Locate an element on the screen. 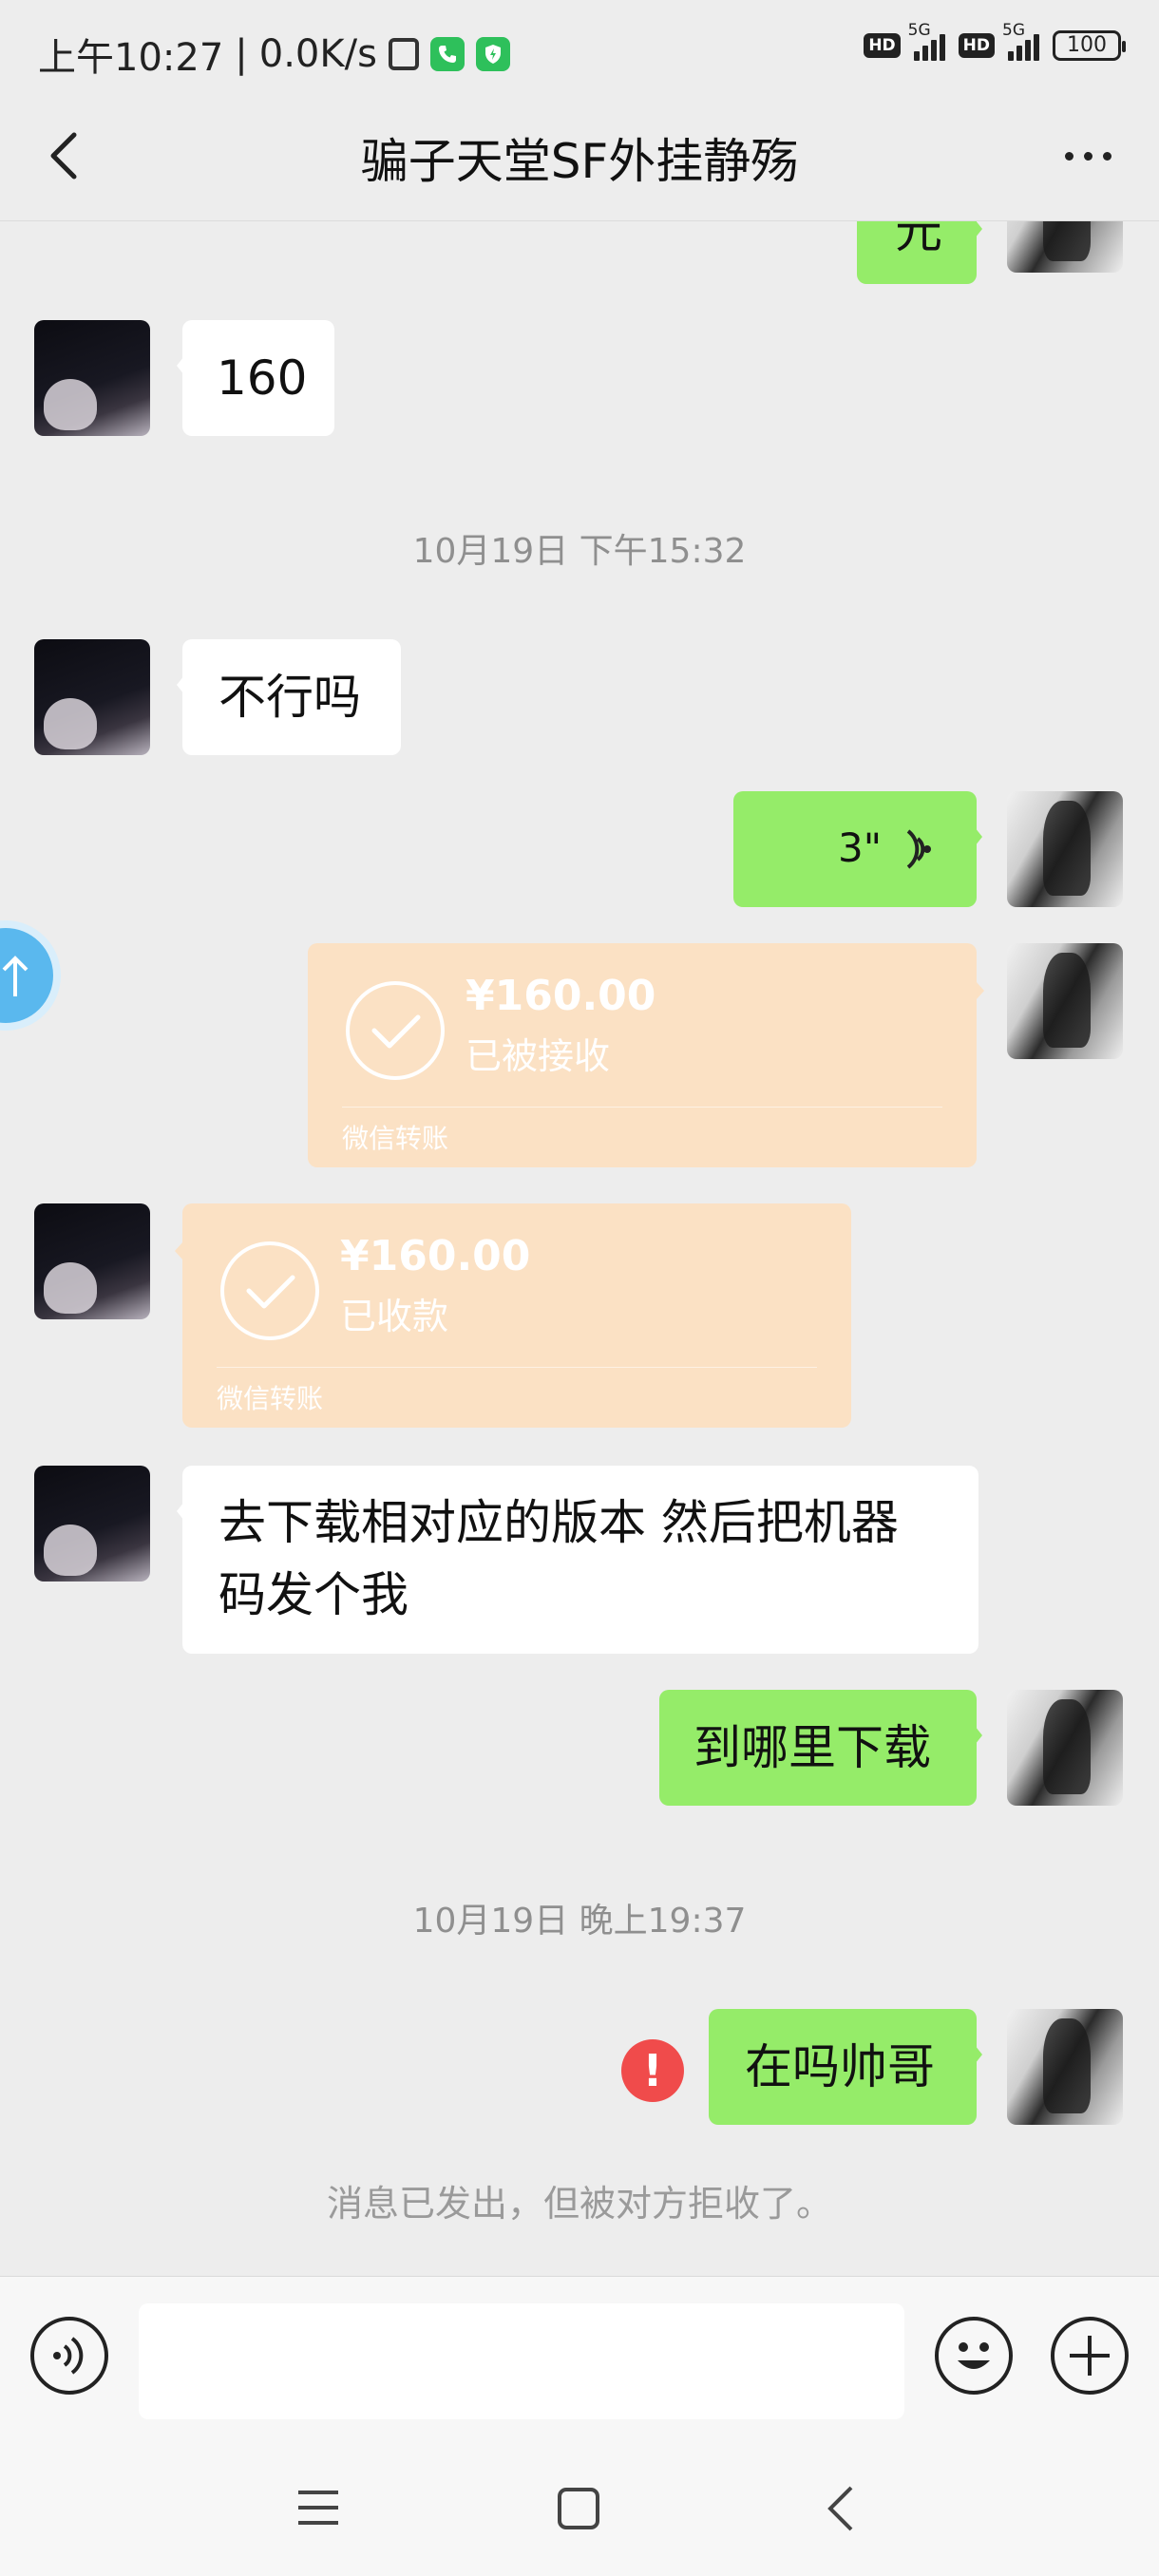 This screenshot has height=2576, width=1159. message-input is located at coordinates (521, 2361).